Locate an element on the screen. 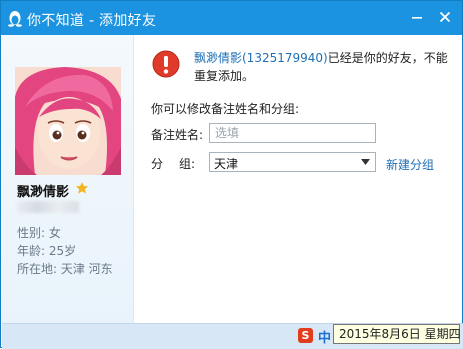  minimize-icon is located at coordinates (417, 18).